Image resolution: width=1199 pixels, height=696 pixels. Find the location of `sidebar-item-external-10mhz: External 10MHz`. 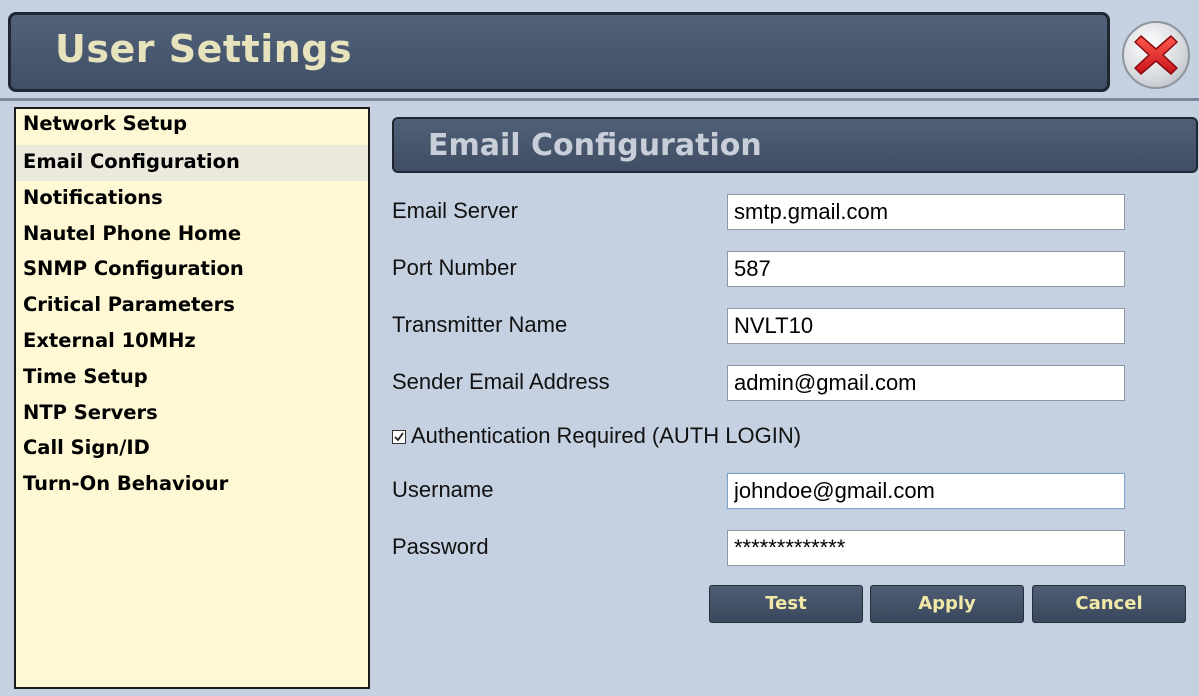

sidebar-item-external-10mhz: External 10MHz is located at coordinates (192, 342).